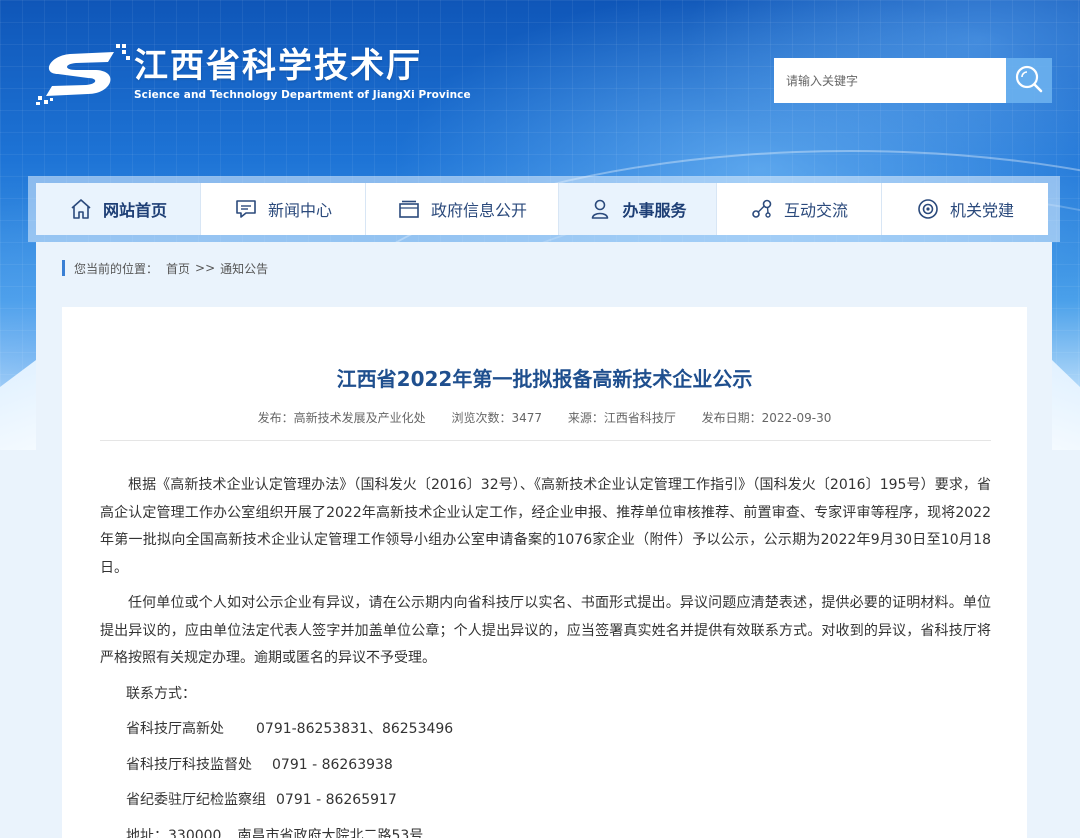 The image size is (1080, 838). I want to click on nav-item-label: 新闻中心, so click(299, 210).